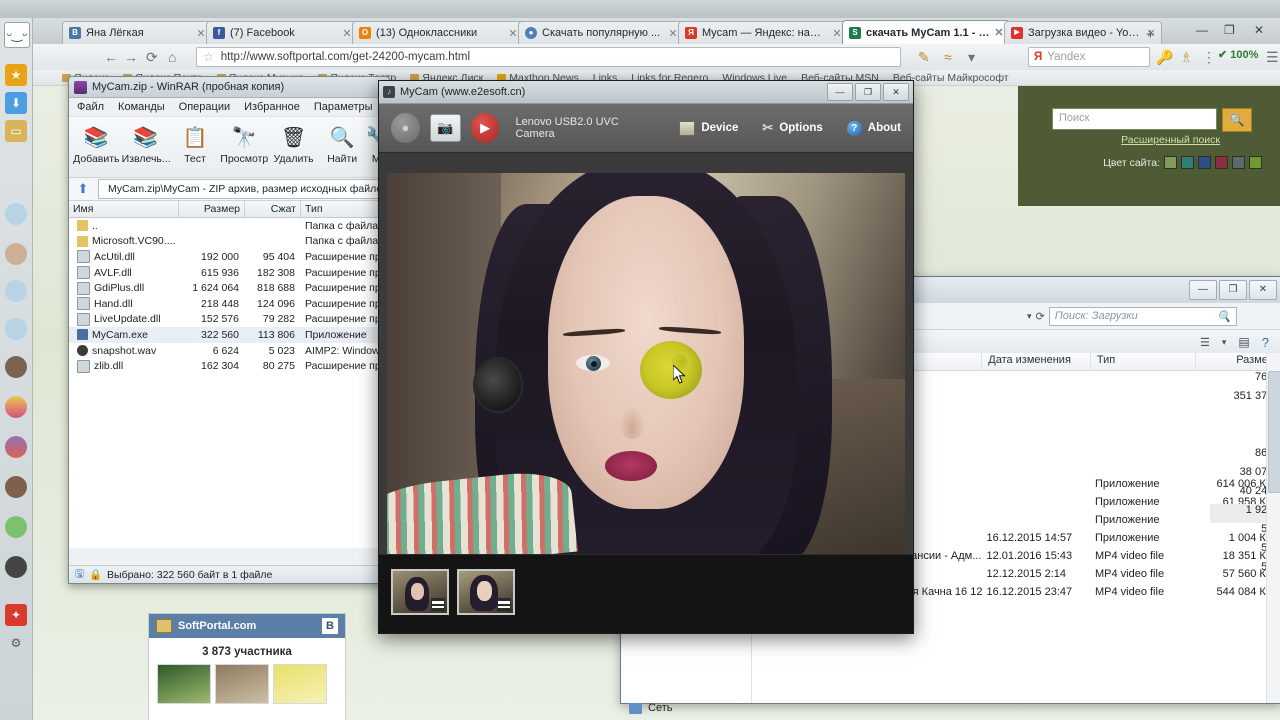  I want to click on table-row: .. Папка с файлами, so click(229, 226).